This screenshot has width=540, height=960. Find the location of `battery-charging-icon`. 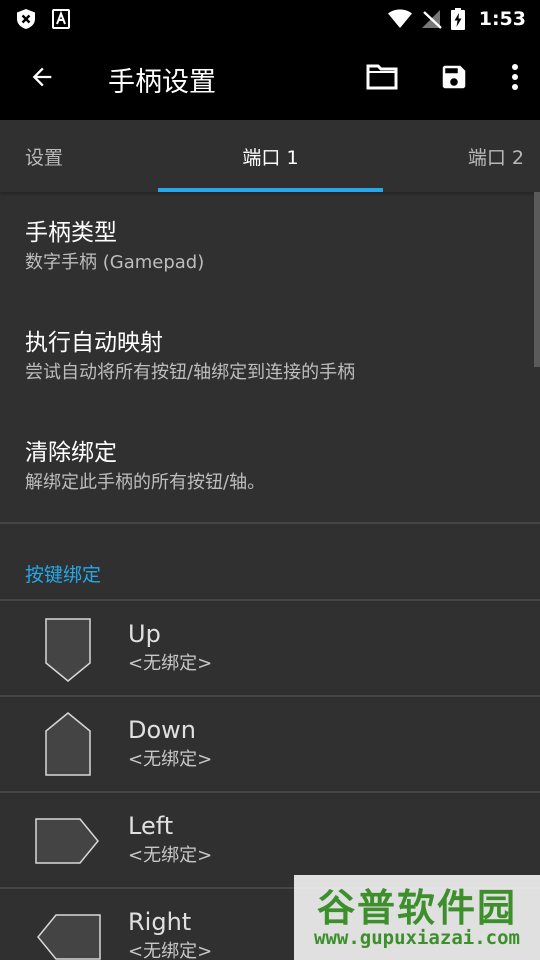

battery-charging-icon is located at coordinates (457, 19).